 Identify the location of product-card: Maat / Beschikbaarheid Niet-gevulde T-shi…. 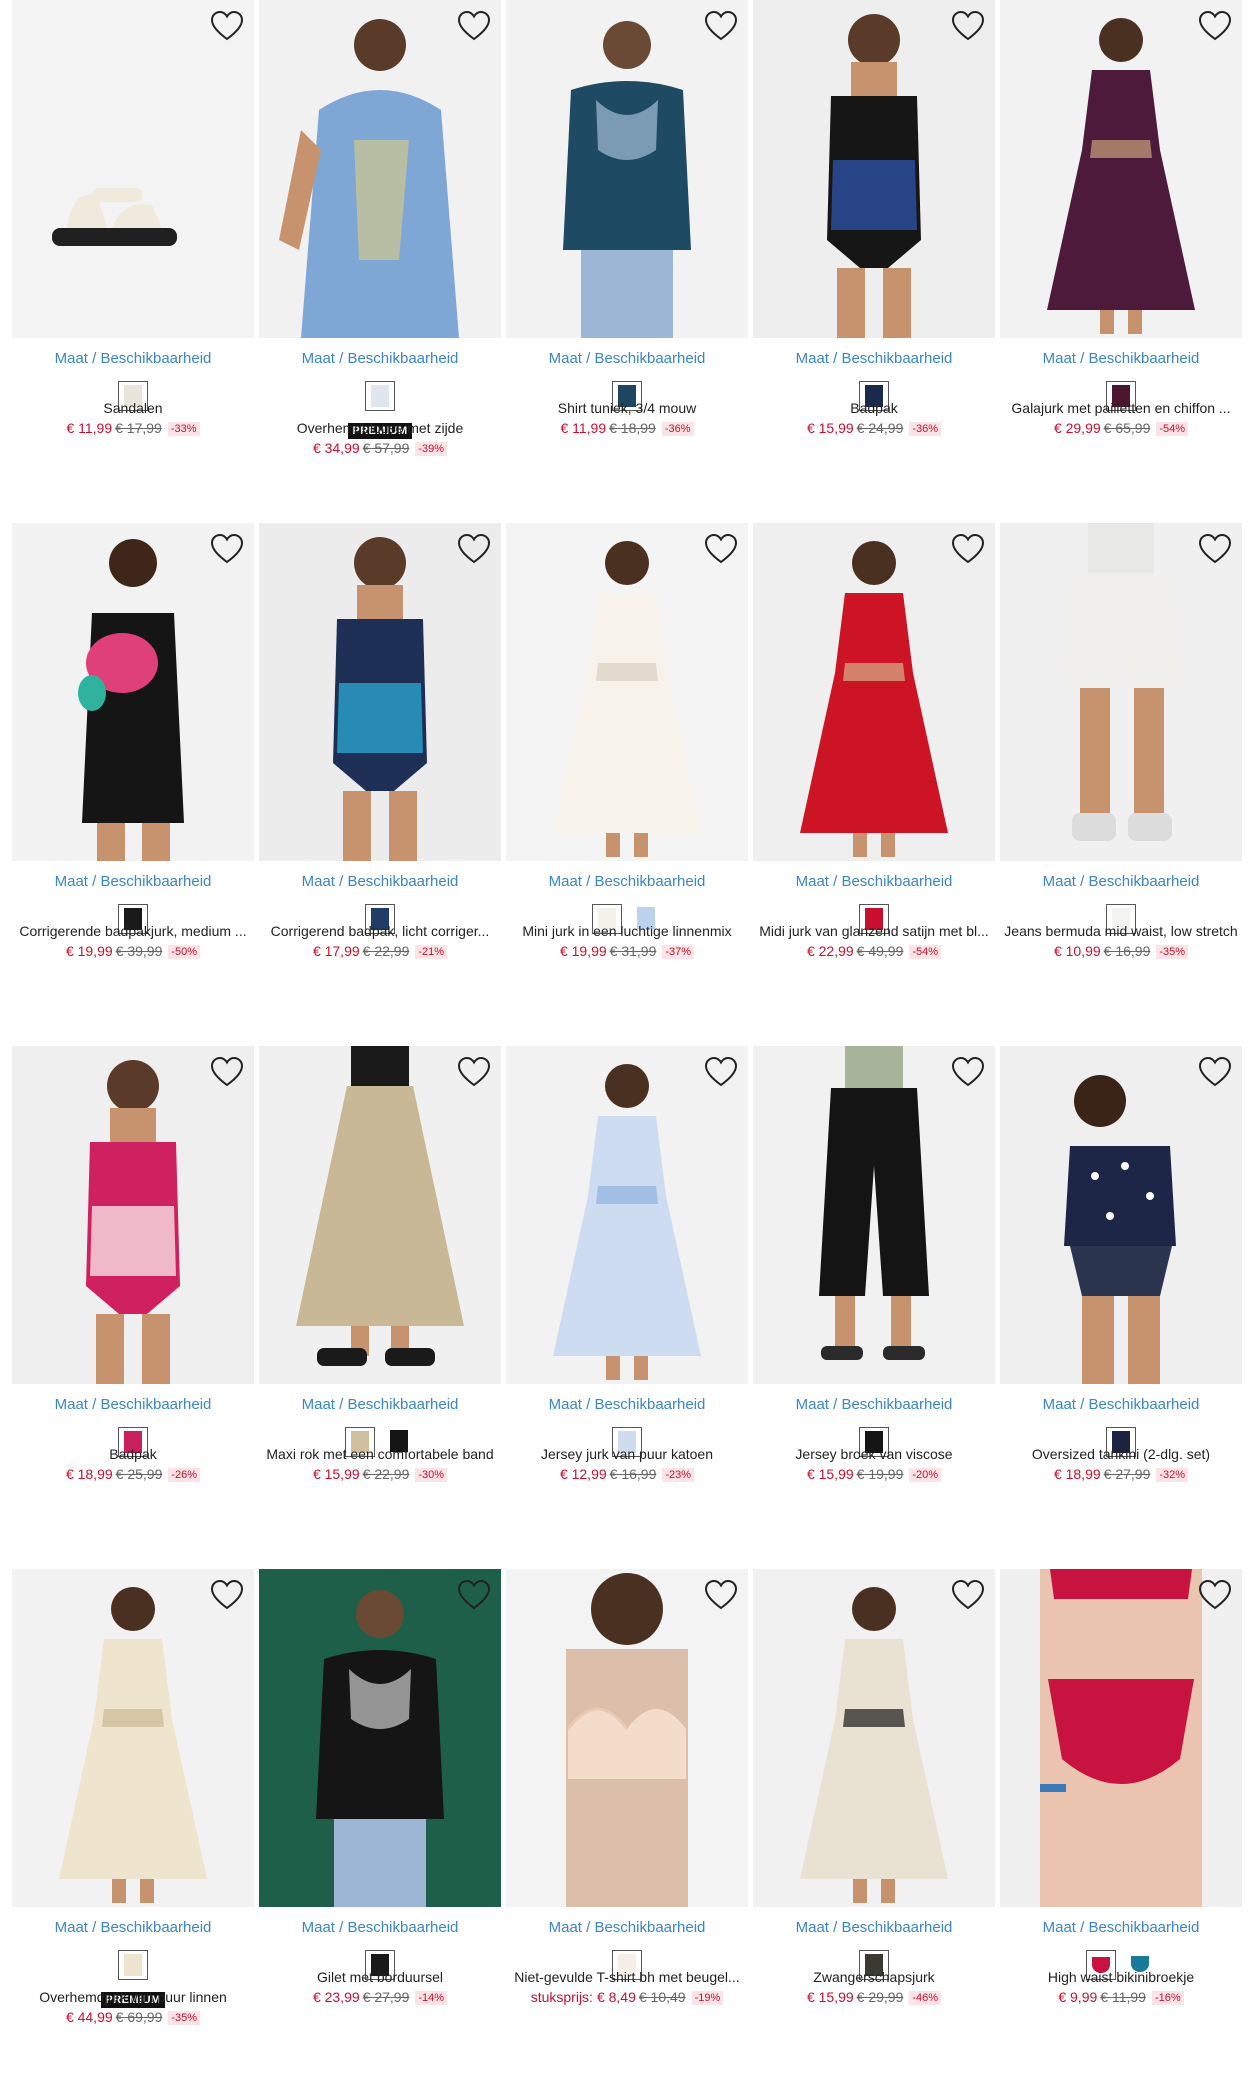
(627, 1830).